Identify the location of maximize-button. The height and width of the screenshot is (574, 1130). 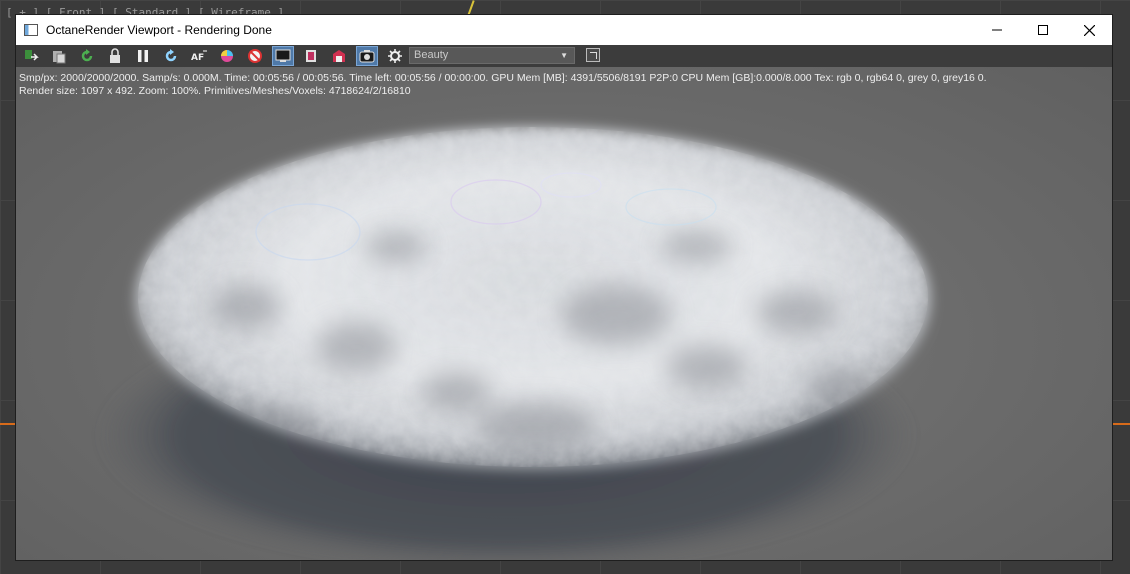
(1043, 30).